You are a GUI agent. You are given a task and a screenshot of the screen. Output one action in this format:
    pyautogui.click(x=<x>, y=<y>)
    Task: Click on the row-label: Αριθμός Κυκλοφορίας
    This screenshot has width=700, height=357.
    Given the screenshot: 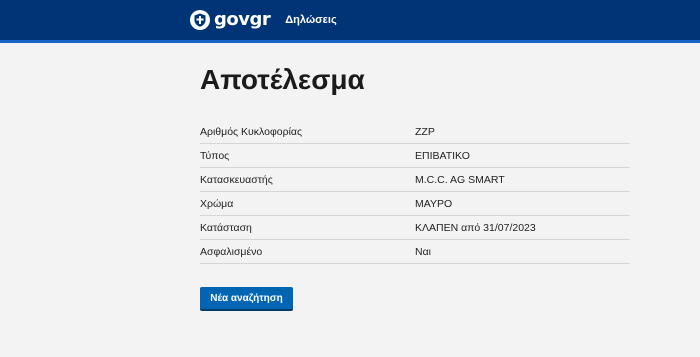 What is the action you would take?
    pyautogui.click(x=307, y=132)
    